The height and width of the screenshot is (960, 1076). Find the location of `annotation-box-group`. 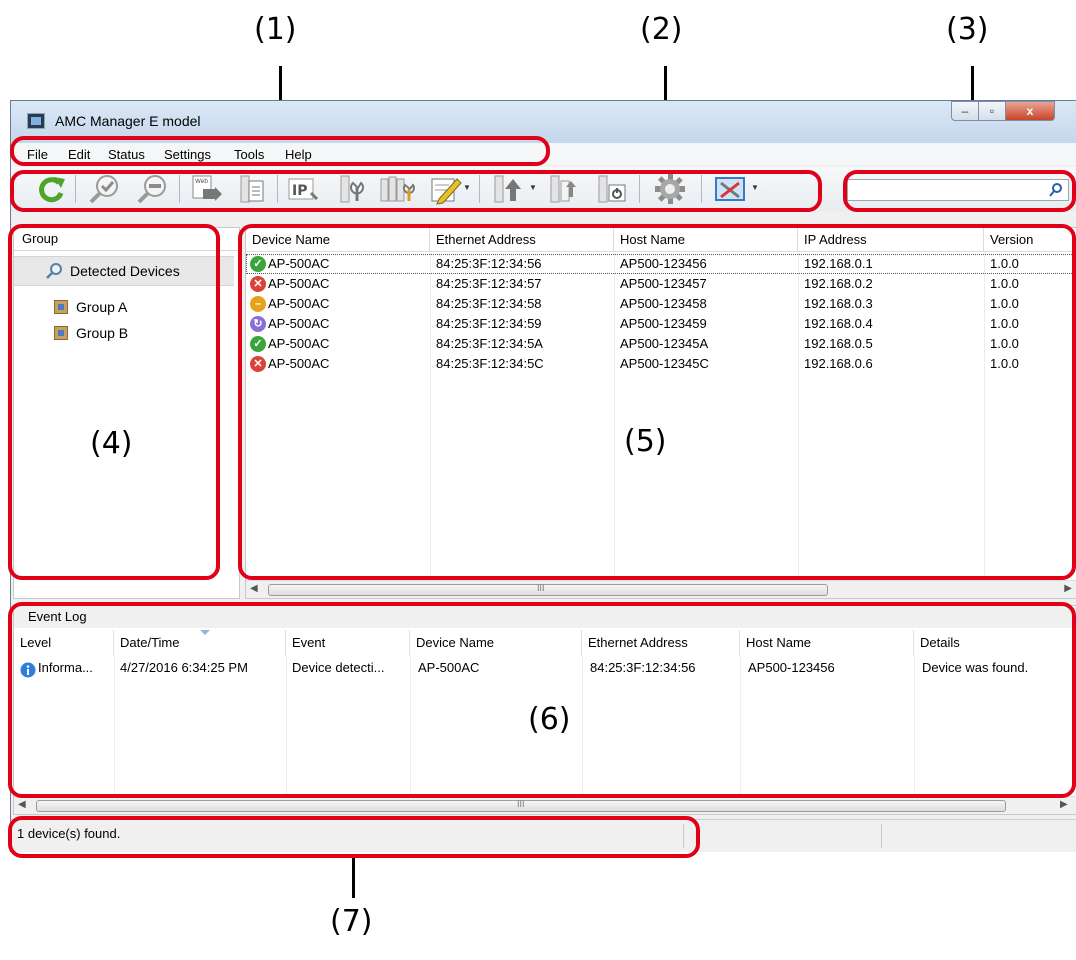

annotation-box-group is located at coordinates (114, 402).